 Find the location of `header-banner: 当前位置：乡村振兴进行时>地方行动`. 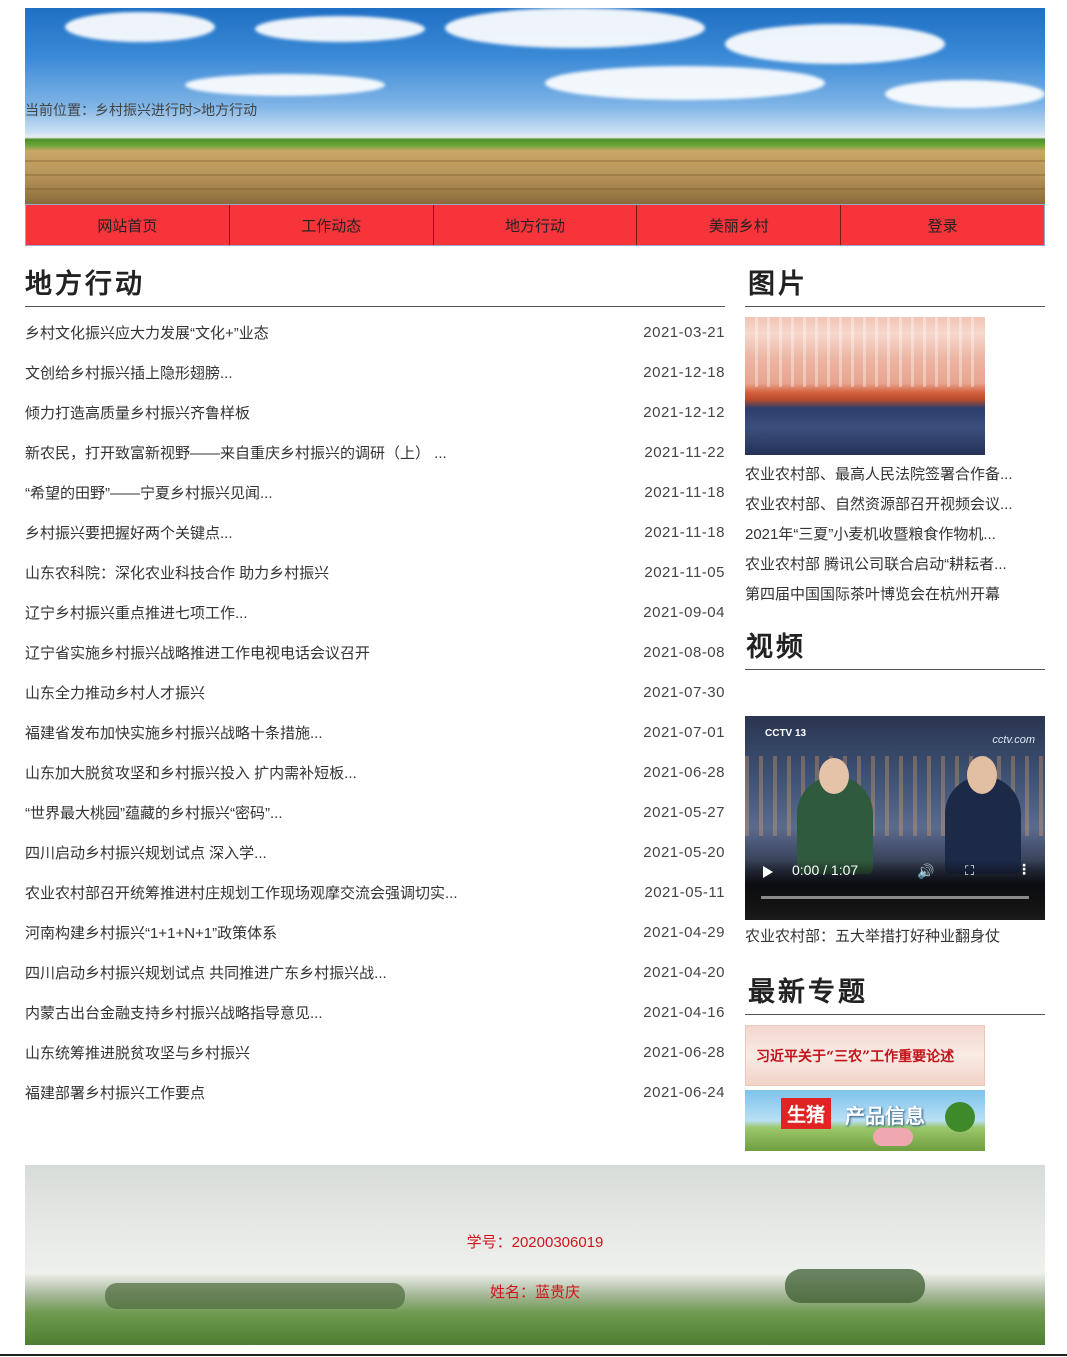

header-banner: 当前位置：乡村振兴进行时>地方行动 is located at coordinates (535, 106).